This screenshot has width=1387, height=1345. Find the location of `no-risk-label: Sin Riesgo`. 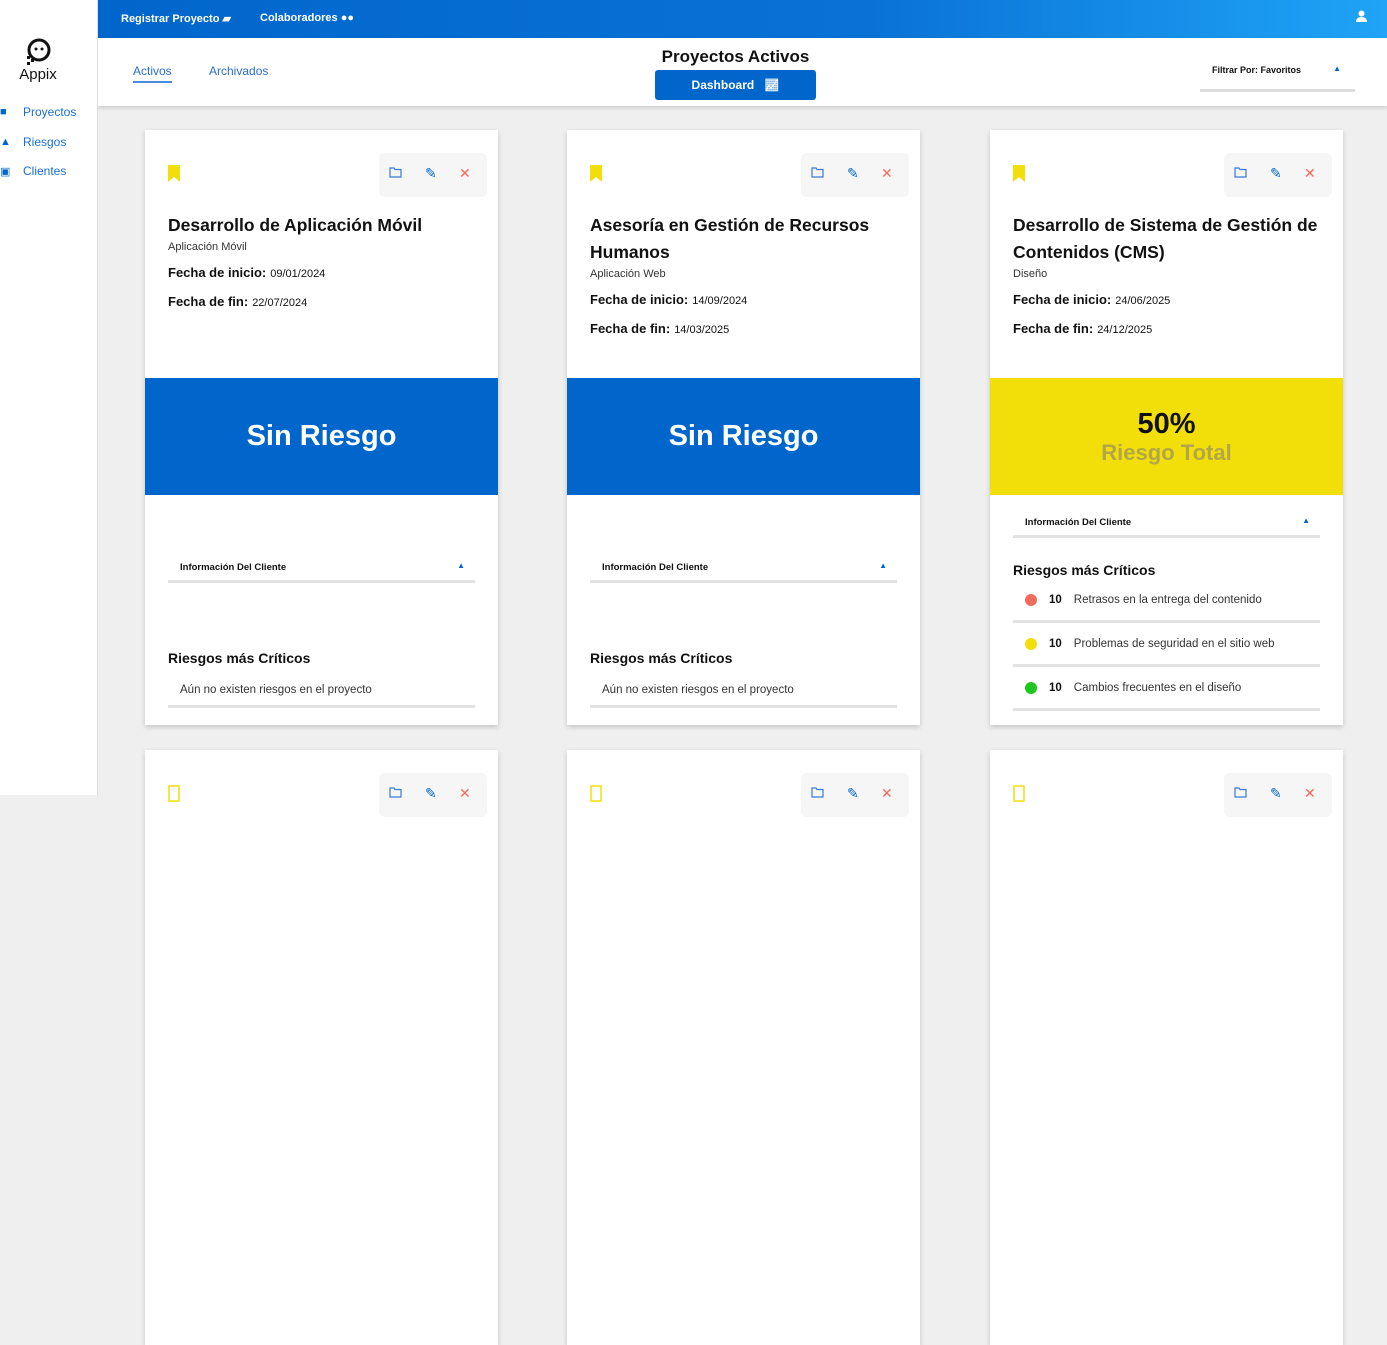

no-risk-label: Sin Riesgo is located at coordinates (321, 436).